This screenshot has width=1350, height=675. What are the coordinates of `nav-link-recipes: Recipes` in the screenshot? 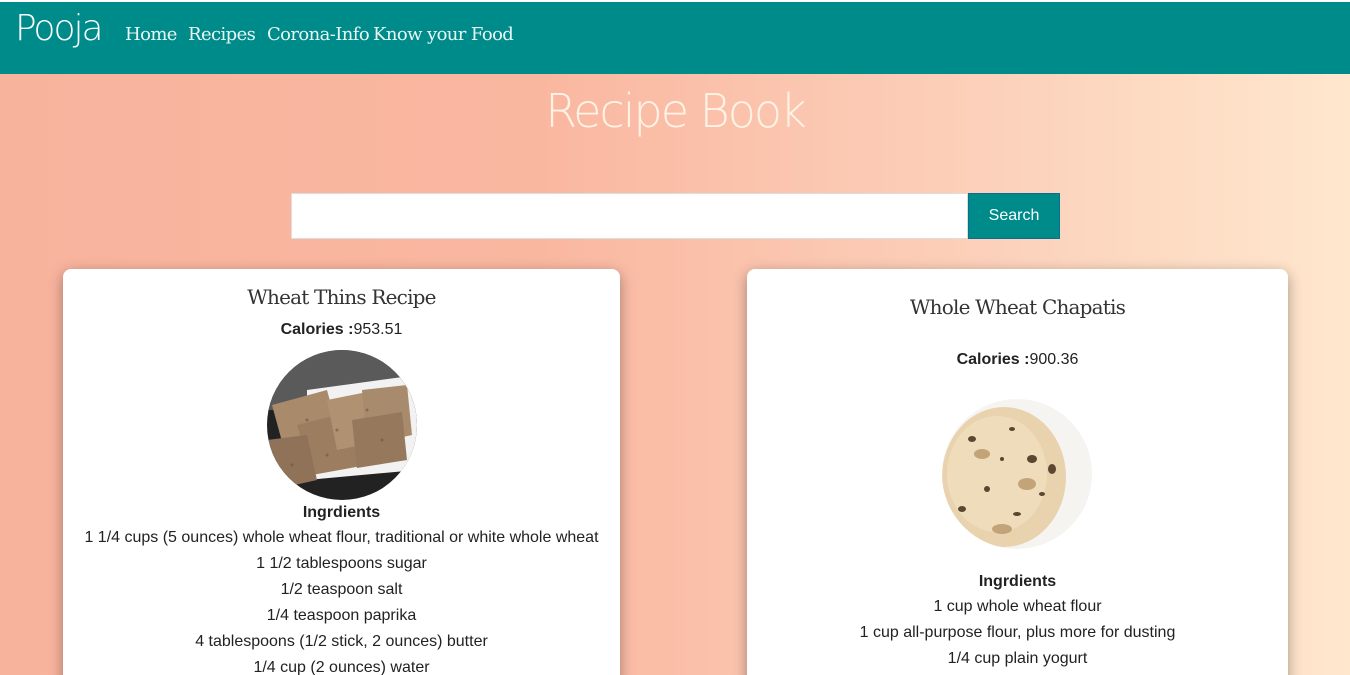 It's located at (222, 34).